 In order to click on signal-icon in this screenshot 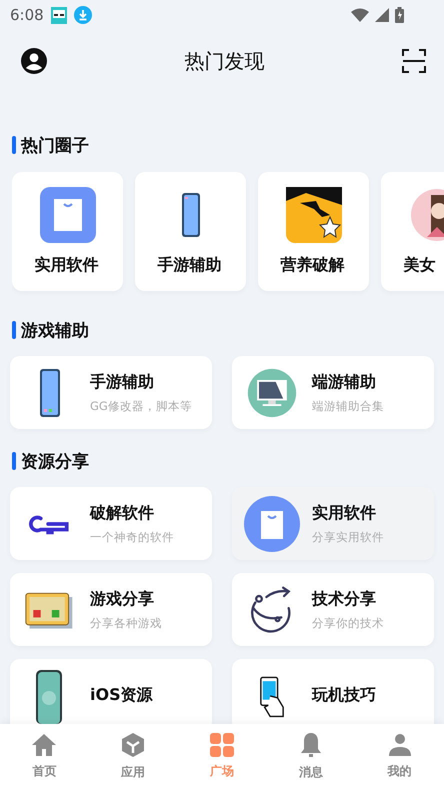, I will do `click(382, 15)`.